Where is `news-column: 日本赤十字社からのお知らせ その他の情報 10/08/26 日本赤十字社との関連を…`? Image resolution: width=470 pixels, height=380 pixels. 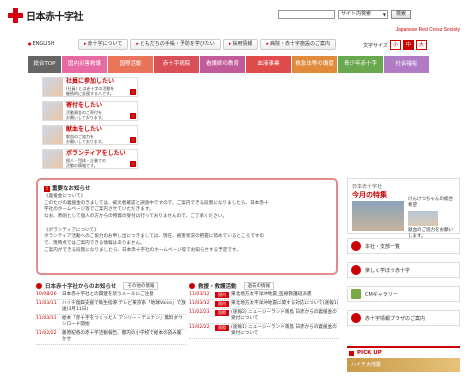
news-column: 日本赤十字社からのお知らせ その他の情報 10/08/26 日本赤十字社との関連を… is located at coordinates (111, 313).